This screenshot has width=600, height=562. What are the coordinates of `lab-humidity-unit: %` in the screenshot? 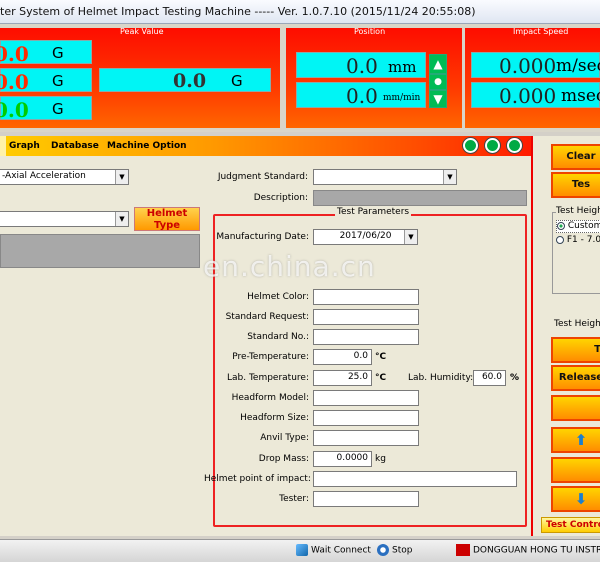 It's located at (515, 378).